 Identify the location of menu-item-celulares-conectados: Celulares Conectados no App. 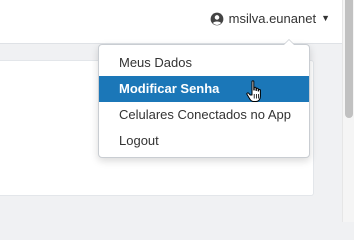
(204, 115).